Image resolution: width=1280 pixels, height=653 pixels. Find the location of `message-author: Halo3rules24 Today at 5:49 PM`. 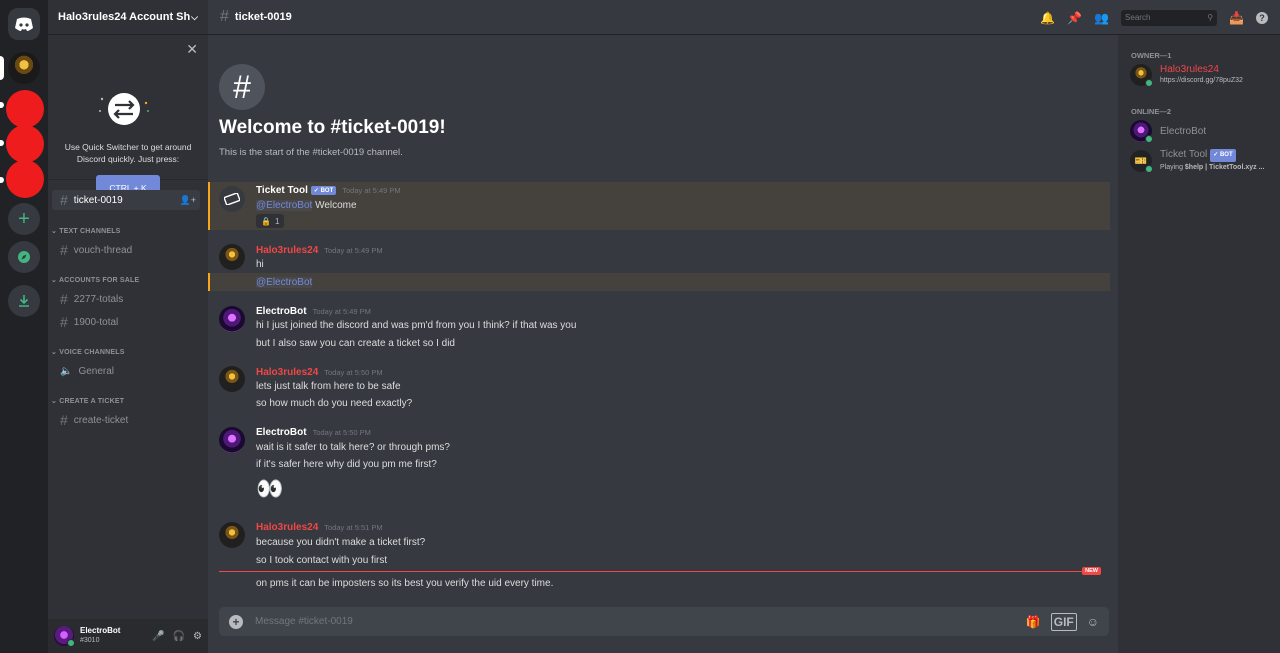

message-author: Halo3rules24 Today at 5:49 PM is located at coordinates (319, 250).